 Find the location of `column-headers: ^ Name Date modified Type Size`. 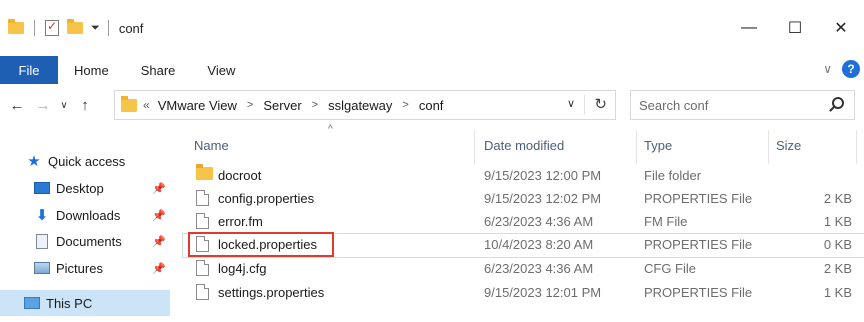

column-headers: ^ Name Date modified Type Size is located at coordinates (521, 144).